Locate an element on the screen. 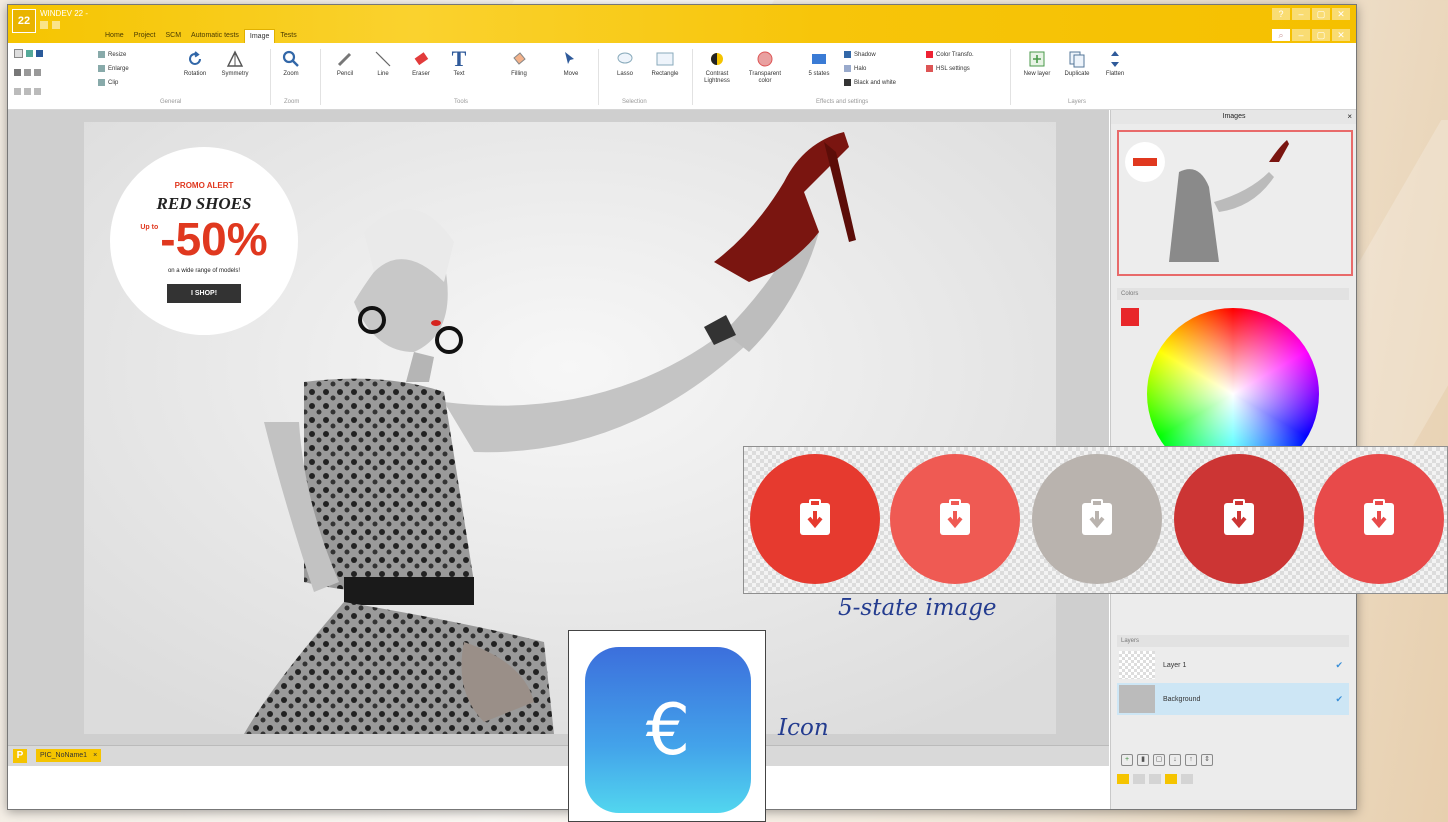 The image size is (1448, 822). promo-headline: RED SHOES is located at coordinates (204, 203).